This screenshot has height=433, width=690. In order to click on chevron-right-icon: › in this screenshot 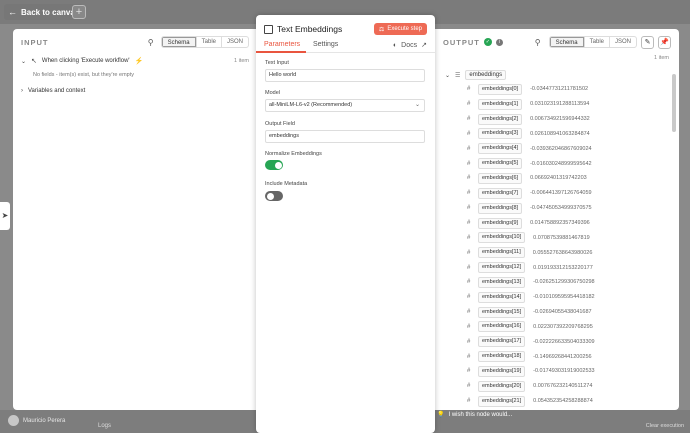, I will do `click(22, 91)`.